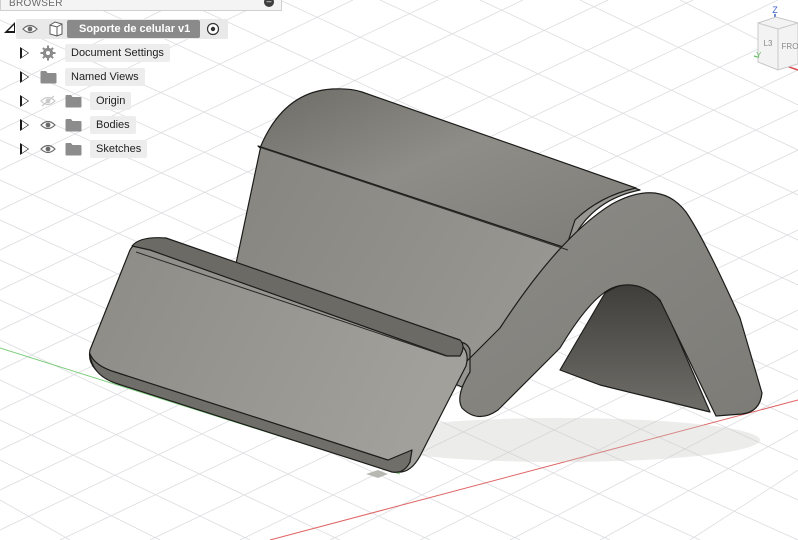 Image resolution: width=798 pixels, height=540 pixels. What do you see at coordinates (790, 46) in the screenshot?
I see `viewcube-face-front: FRO` at bounding box center [790, 46].